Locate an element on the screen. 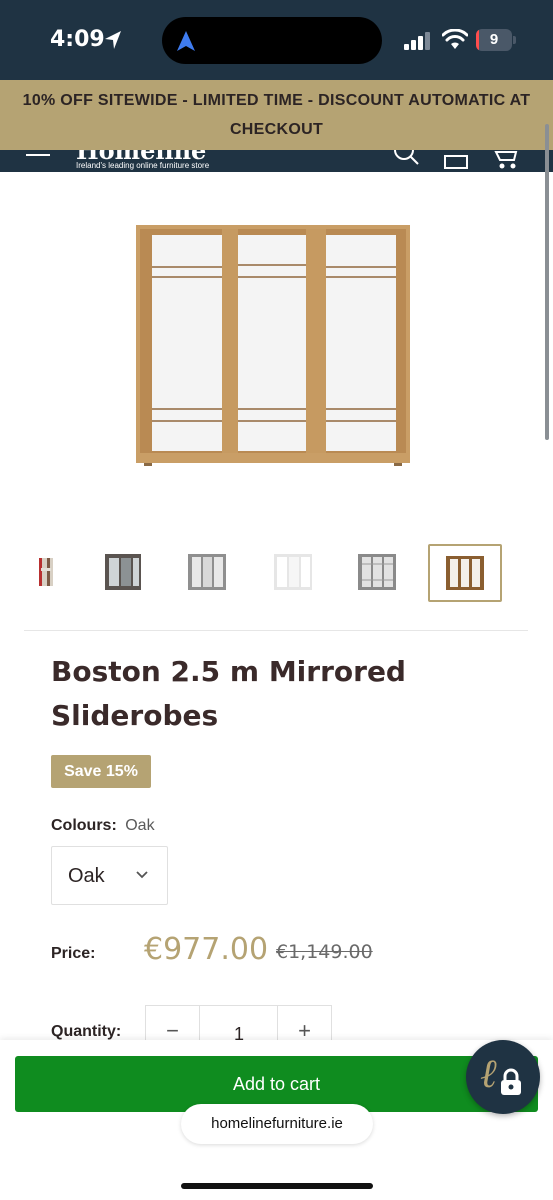 The image size is (553, 1200). search-icon is located at coordinates (406, 161).